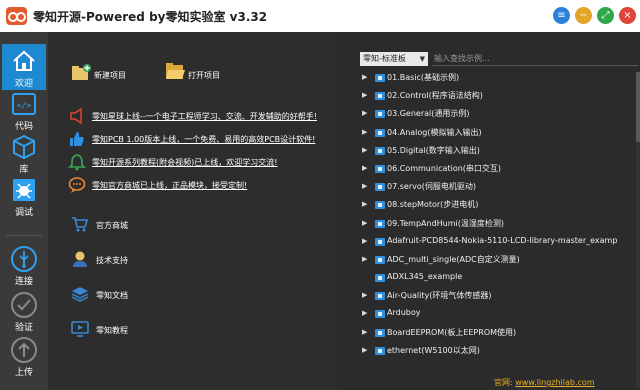  I want to click on new-project-label: 新建项目, so click(110, 75).